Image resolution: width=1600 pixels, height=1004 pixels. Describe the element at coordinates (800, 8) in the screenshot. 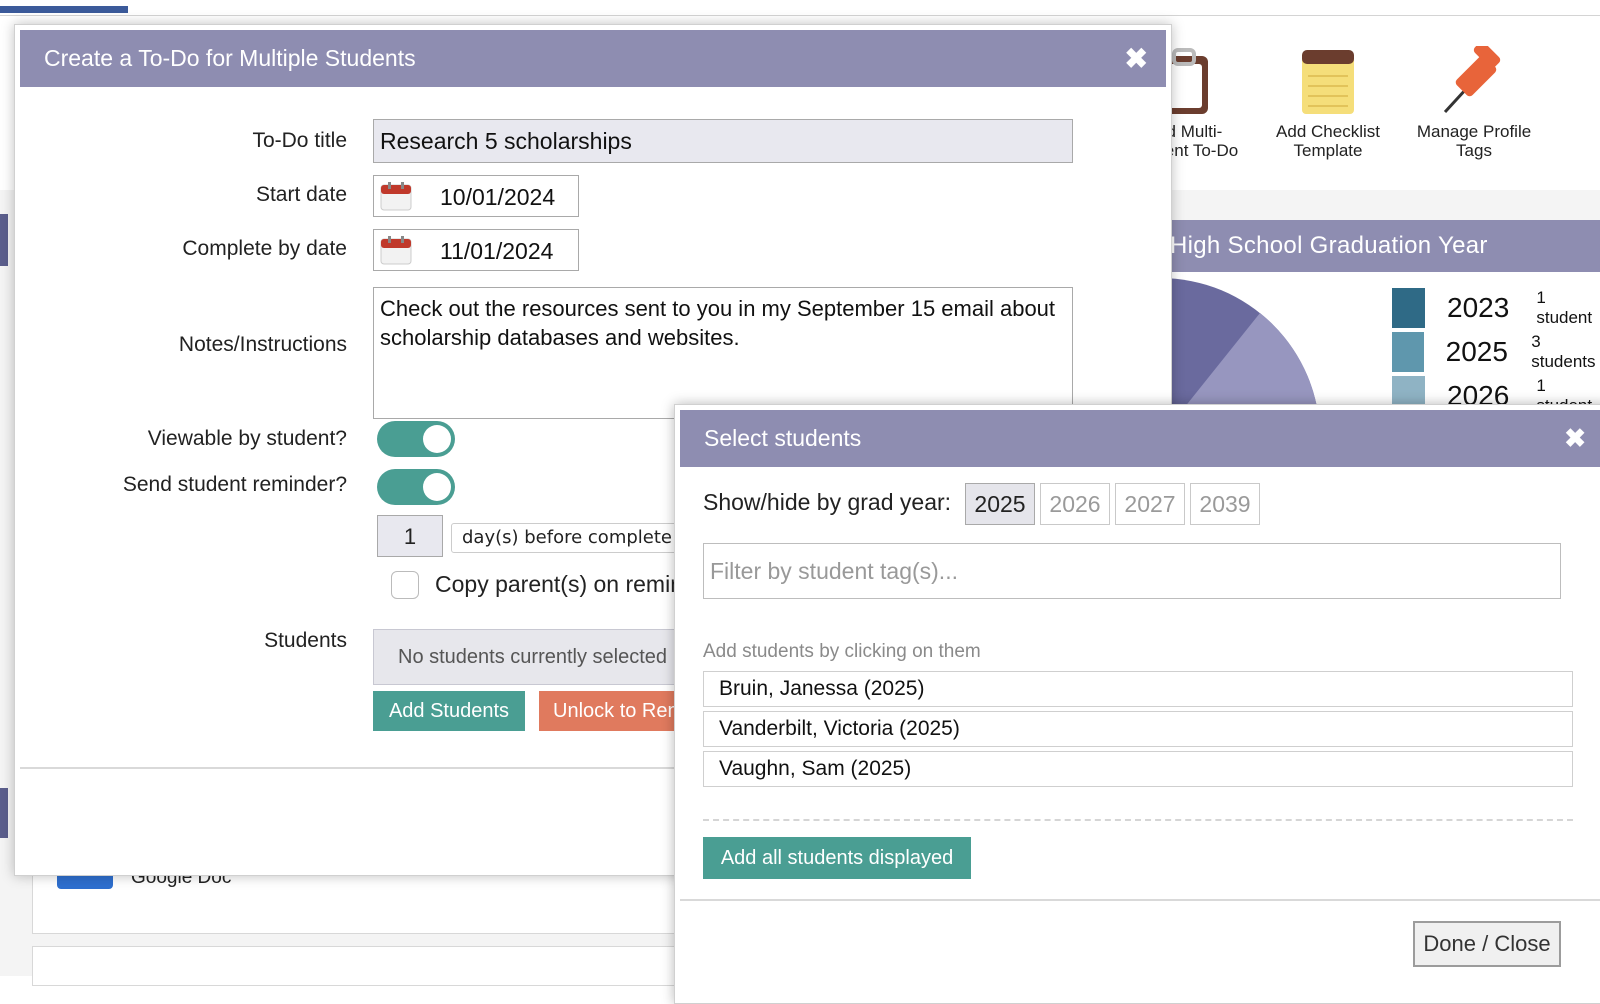

I see `top-nav-bar` at that location.